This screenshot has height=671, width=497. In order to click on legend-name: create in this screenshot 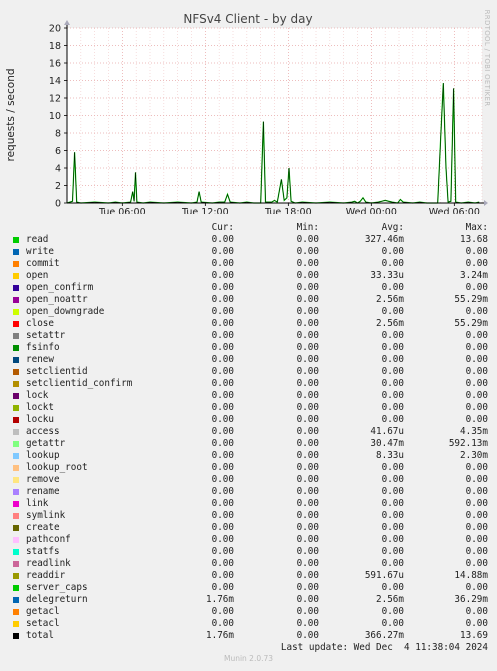, I will do `click(43, 527)`.